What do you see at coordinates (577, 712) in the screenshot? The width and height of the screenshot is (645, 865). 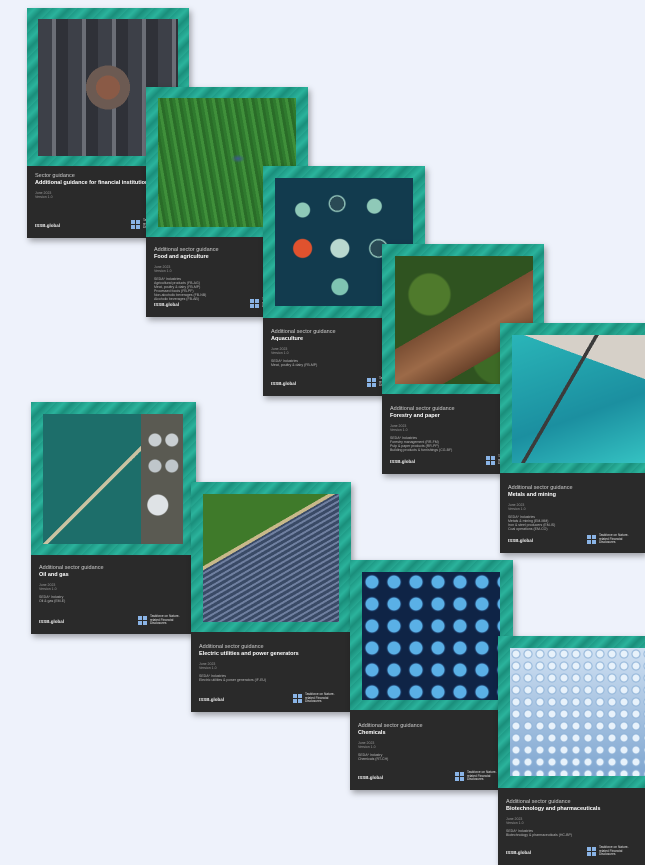 I see `lab-vials-photo` at bounding box center [577, 712].